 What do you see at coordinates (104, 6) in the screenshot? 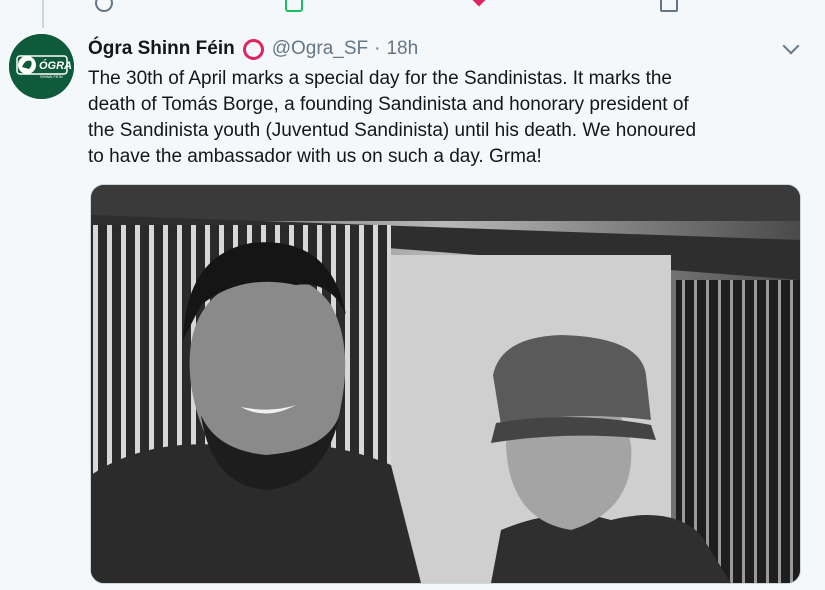
I see `reply-icon` at bounding box center [104, 6].